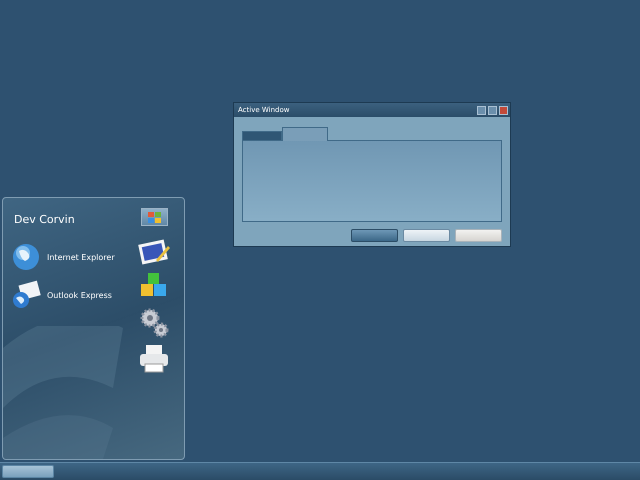  I want to click on globe-icon, so click(26, 257).